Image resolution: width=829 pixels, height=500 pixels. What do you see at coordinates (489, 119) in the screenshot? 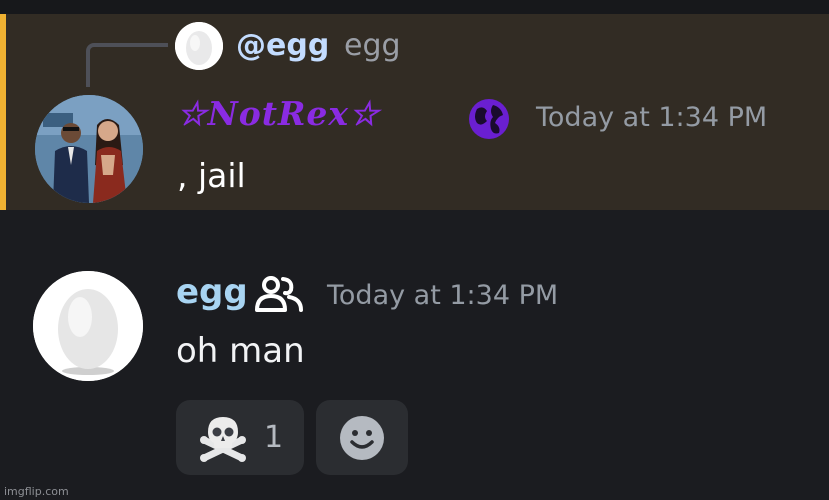
I see `globe-icon` at bounding box center [489, 119].